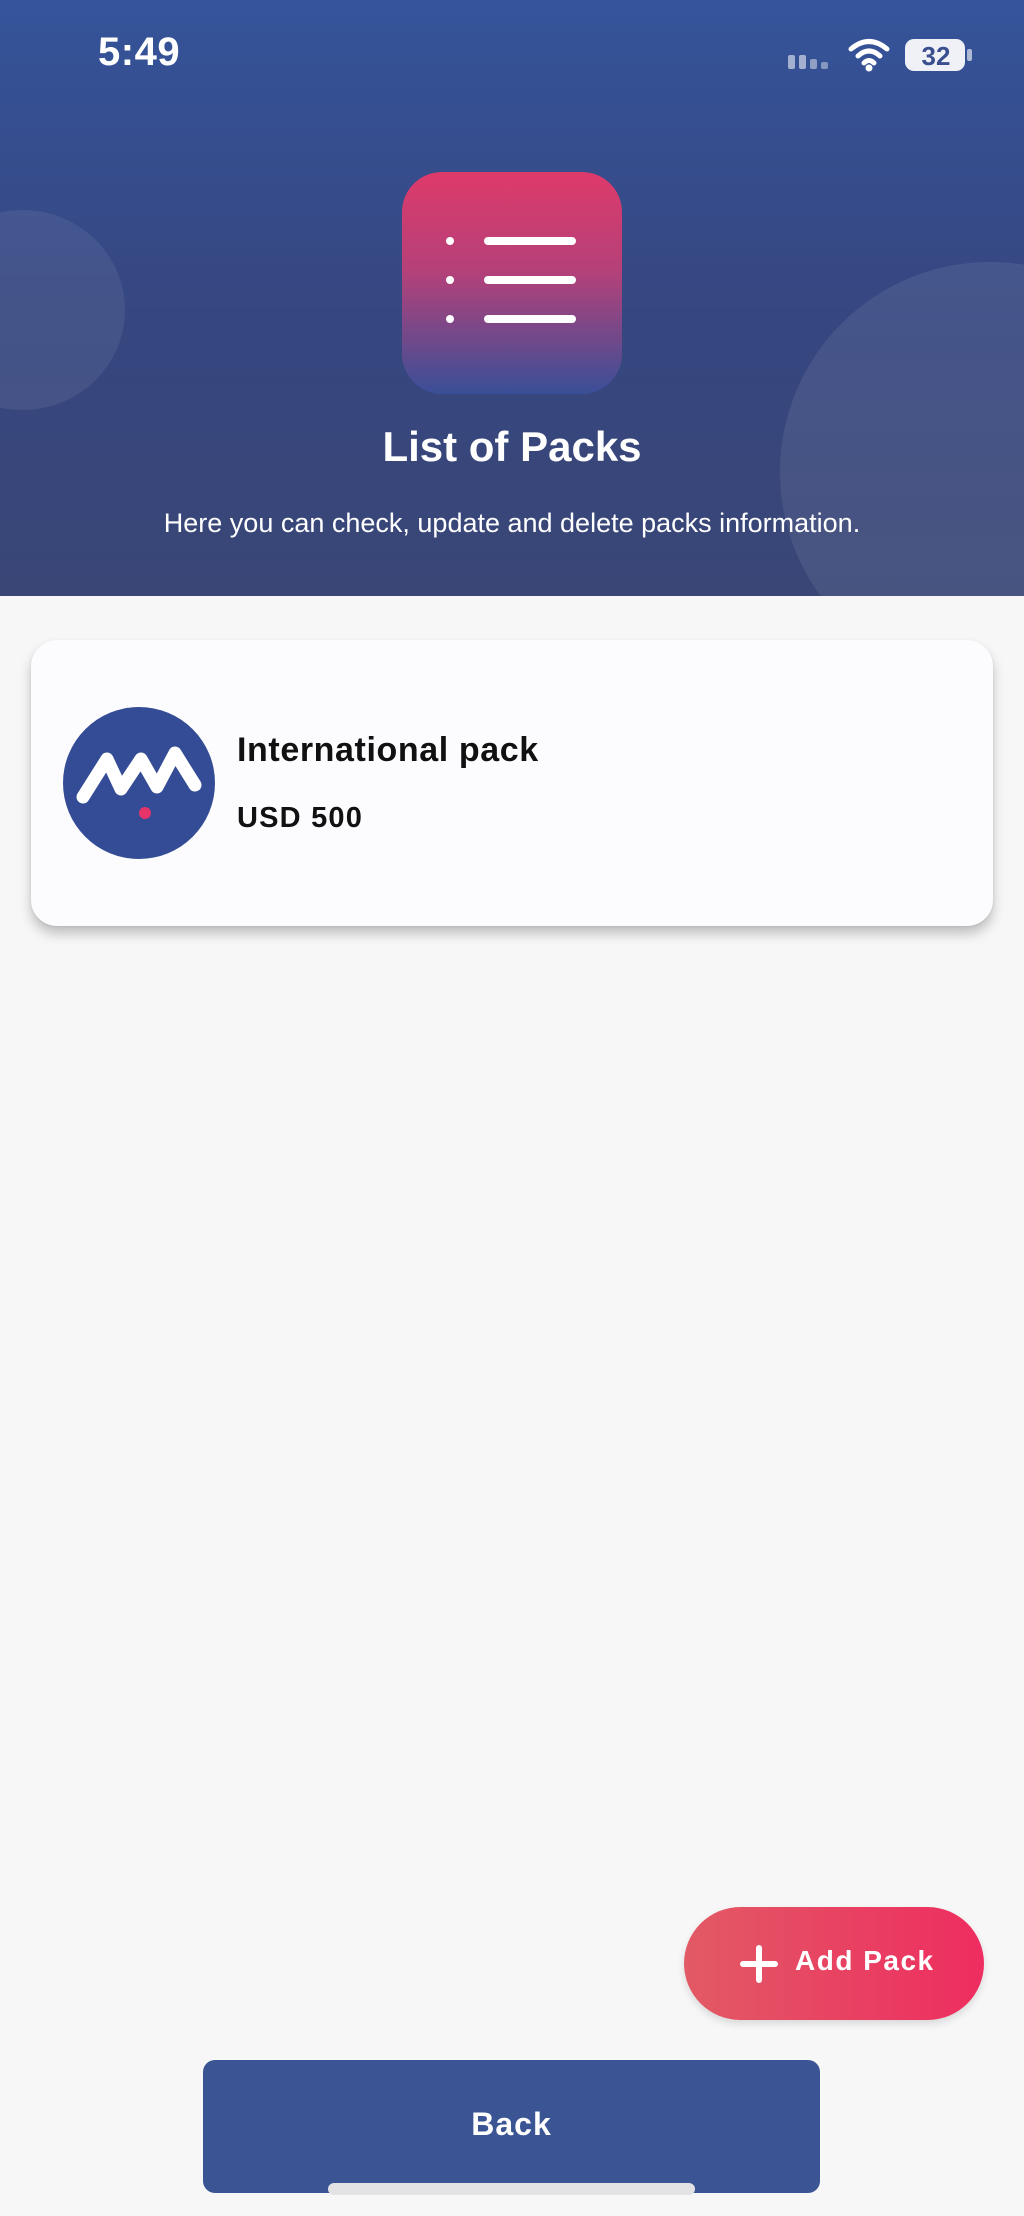 This screenshot has width=1024, height=2216. What do you see at coordinates (512, 446) in the screenshot?
I see `page-title: List of Packs` at bounding box center [512, 446].